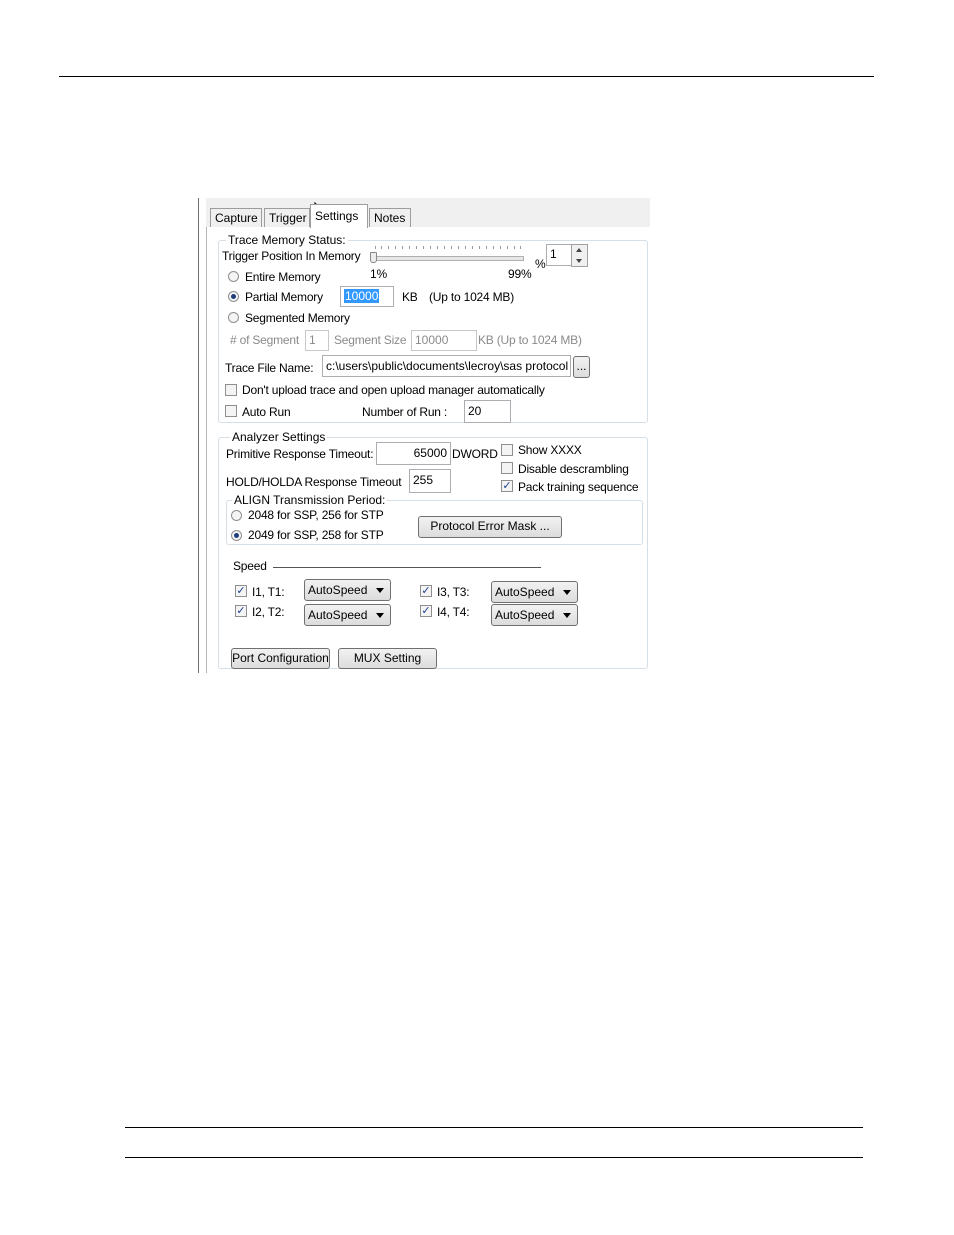 The image size is (954, 1235). Describe the element at coordinates (507, 468) in the screenshot. I see `disable-descrambling-checkbox` at that location.